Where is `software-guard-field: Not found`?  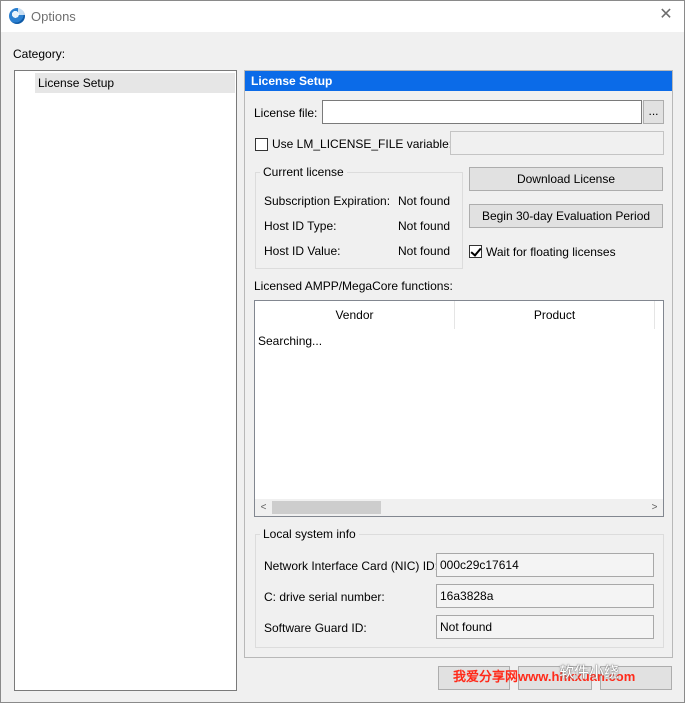 software-guard-field: Not found is located at coordinates (545, 627).